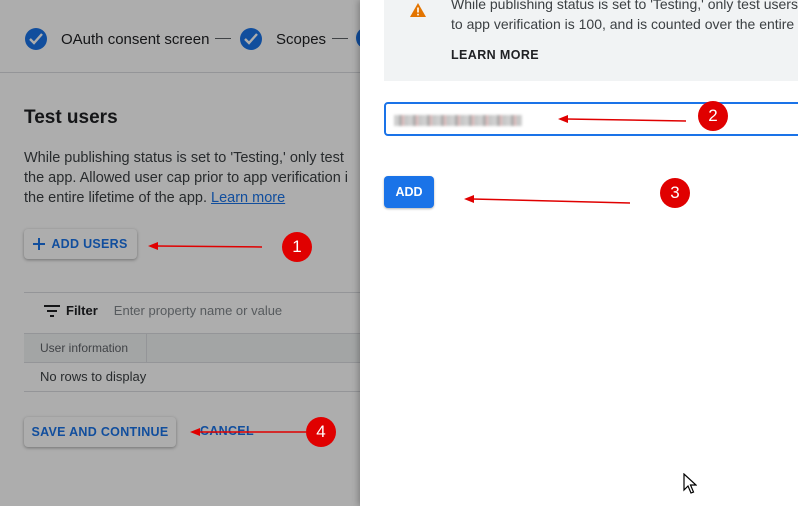 This screenshot has width=798, height=506. What do you see at coordinates (321, 432) in the screenshot?
I see `annotation-marker-4: 4` at bounding box center [321, 432].